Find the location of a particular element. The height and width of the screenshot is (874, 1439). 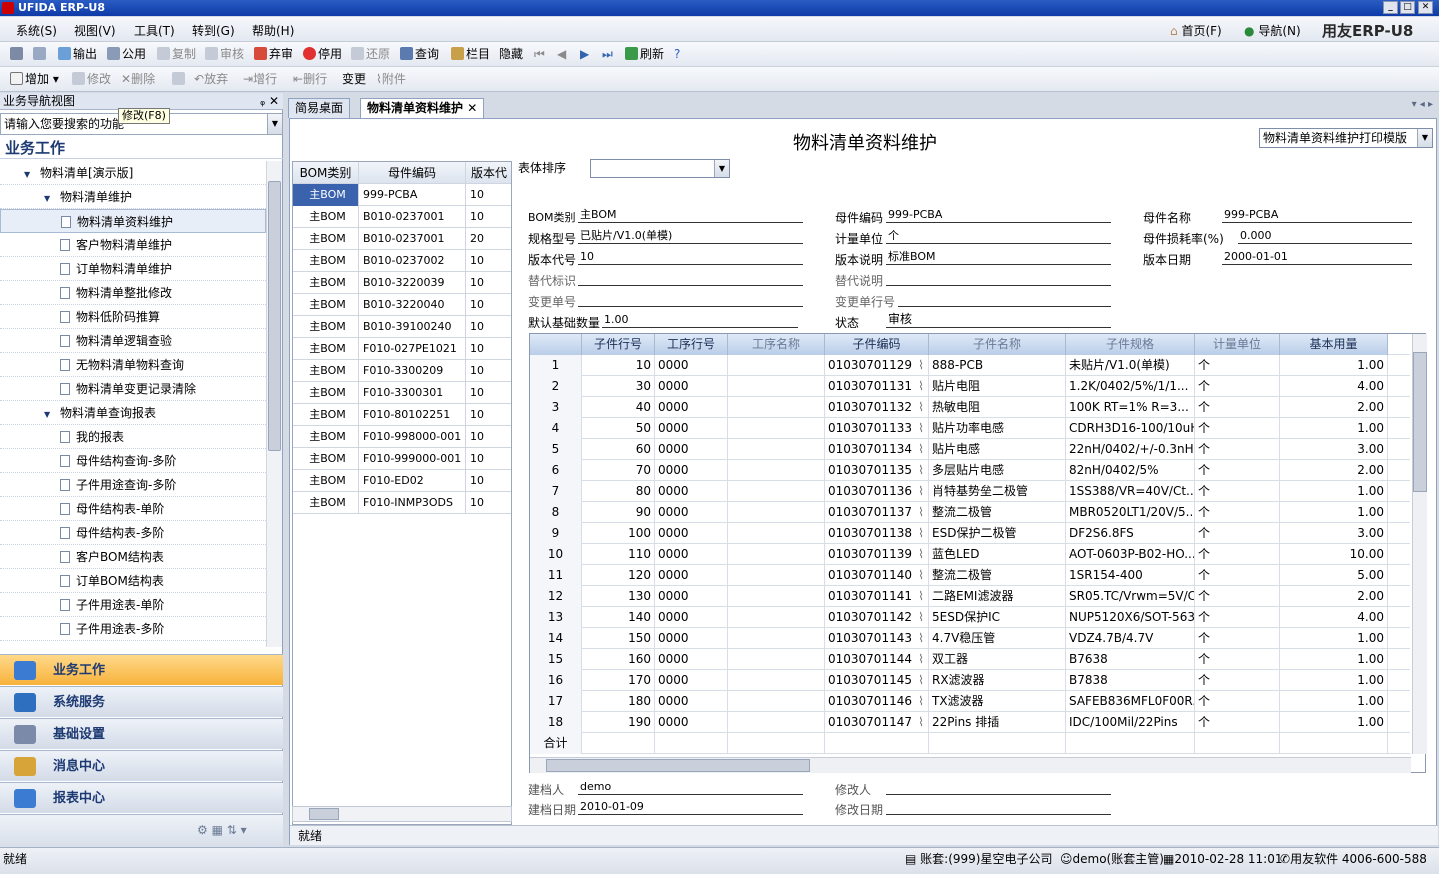

grid-cell: 80 is located at coordinates (618, 491).